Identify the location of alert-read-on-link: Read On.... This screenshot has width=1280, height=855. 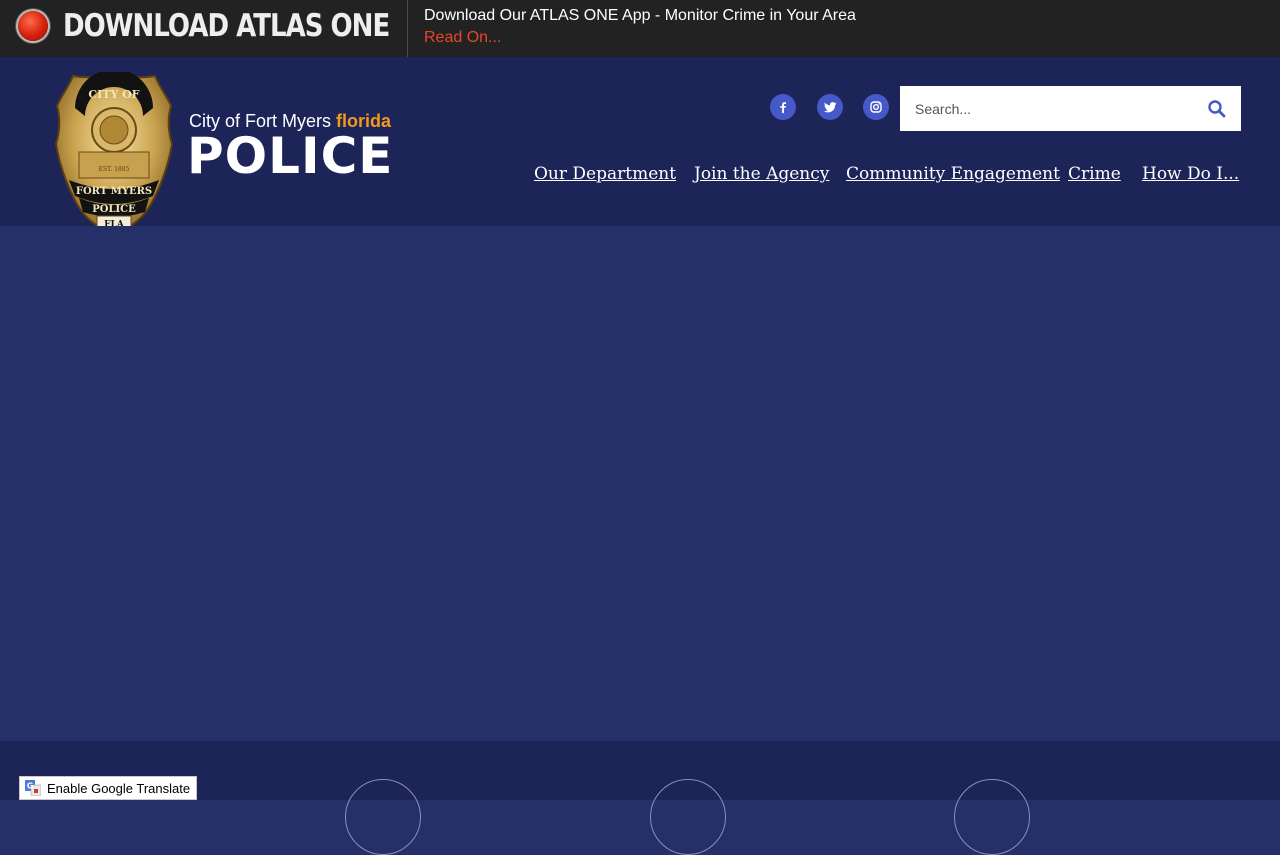
(462, 38).